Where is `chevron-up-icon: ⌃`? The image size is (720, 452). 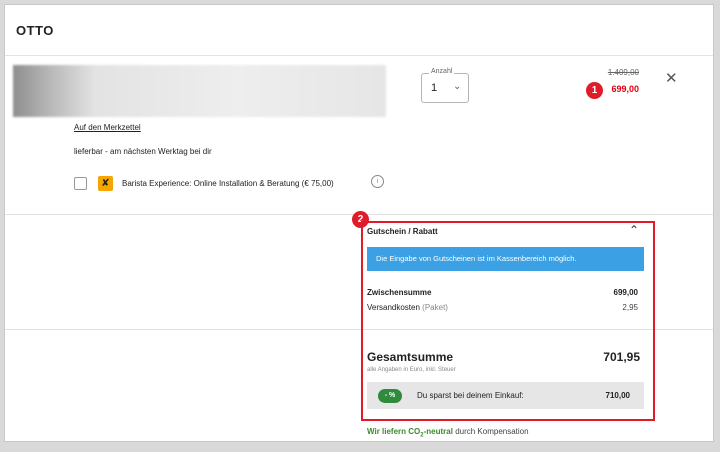
chevron-up-icon: ⌃ is located at coordinates (634, 230).